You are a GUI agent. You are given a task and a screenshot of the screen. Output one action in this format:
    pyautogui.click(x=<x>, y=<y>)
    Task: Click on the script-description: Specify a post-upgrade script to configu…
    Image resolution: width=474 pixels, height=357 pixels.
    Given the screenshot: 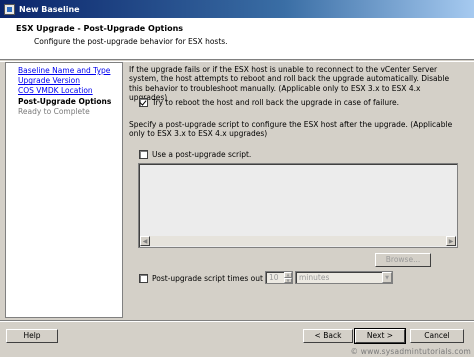 What is the action you would take?
    pyautogui.click(x=291, y=129)
    